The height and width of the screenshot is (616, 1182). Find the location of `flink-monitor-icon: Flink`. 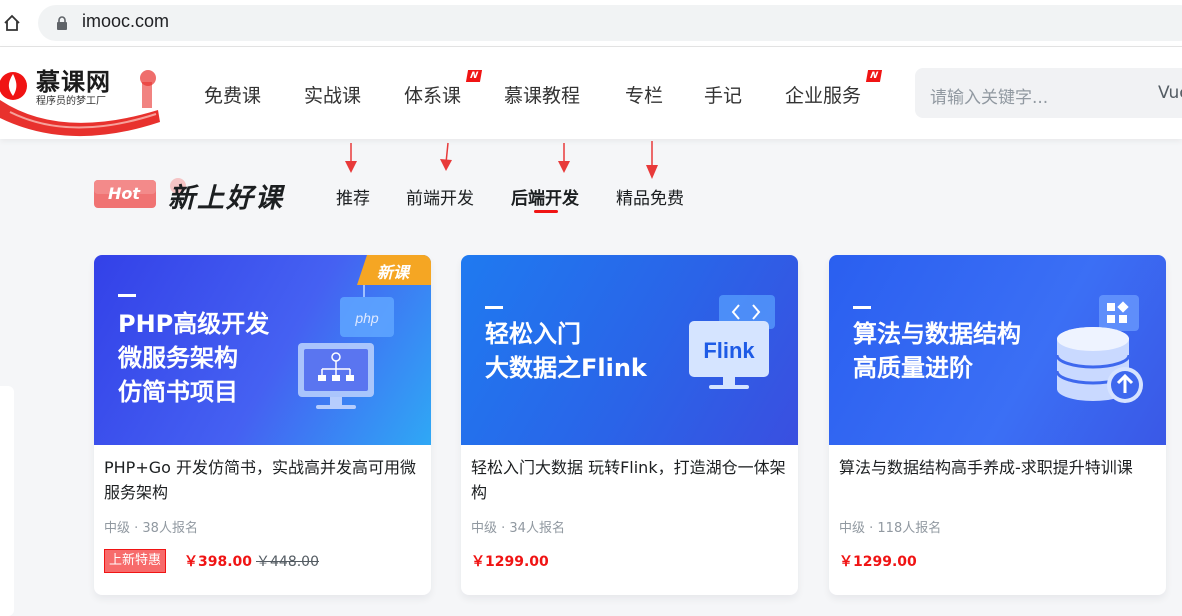

flink-monitor-icon: Flink is located at coordinates (732, 342).